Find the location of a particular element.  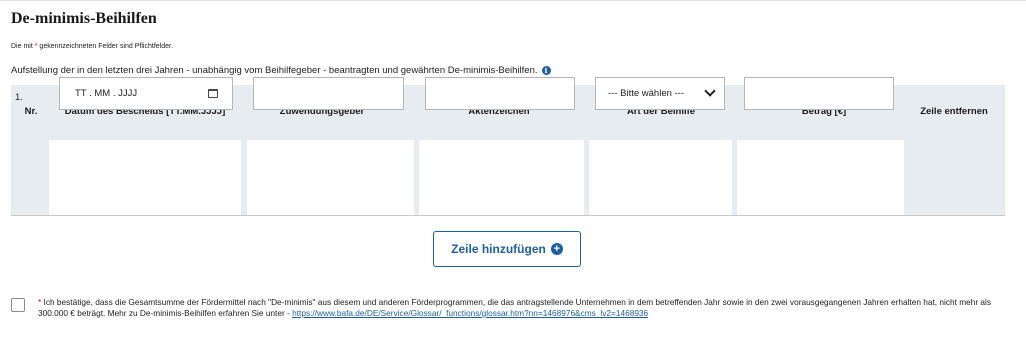

plus-circle-icon: + is located at coordinates (556, 249).